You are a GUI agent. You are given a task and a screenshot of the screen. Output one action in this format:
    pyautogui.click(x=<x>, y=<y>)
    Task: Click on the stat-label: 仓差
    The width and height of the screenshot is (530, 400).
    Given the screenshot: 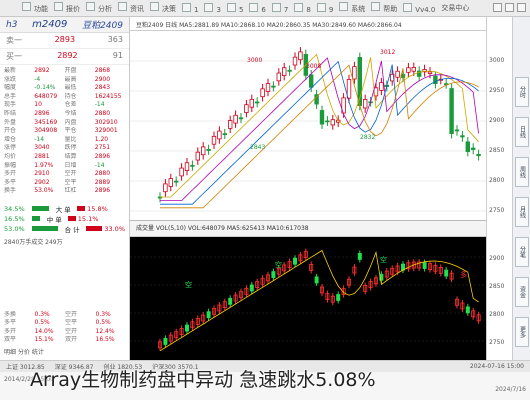 What is the action you would take?
    pyautogui.click(x=70, y=105)
    